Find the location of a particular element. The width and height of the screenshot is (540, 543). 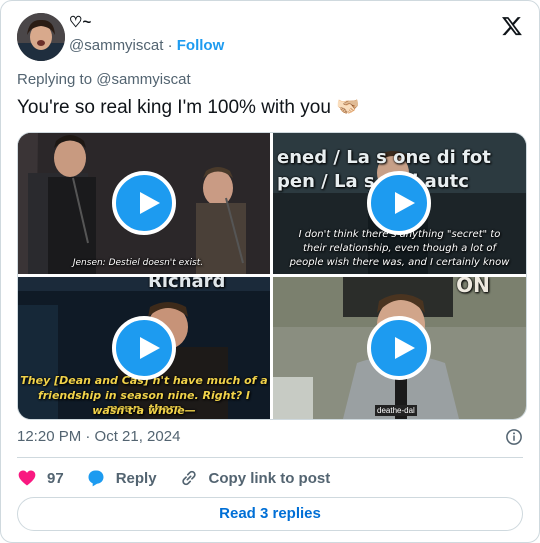

x-logo-icon is located at coordinates (512, 26).